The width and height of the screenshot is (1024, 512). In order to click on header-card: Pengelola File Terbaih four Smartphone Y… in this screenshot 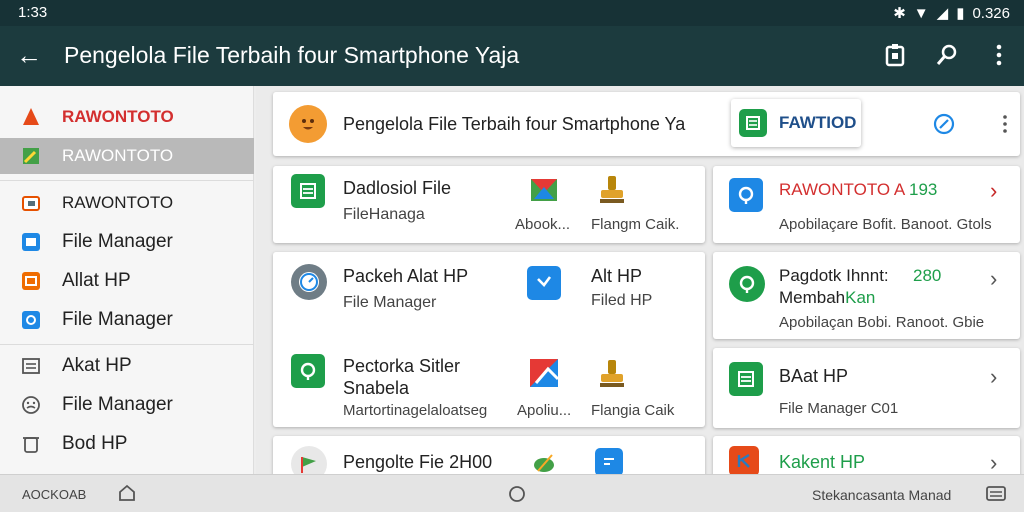, I will do `click(646, 124)`.